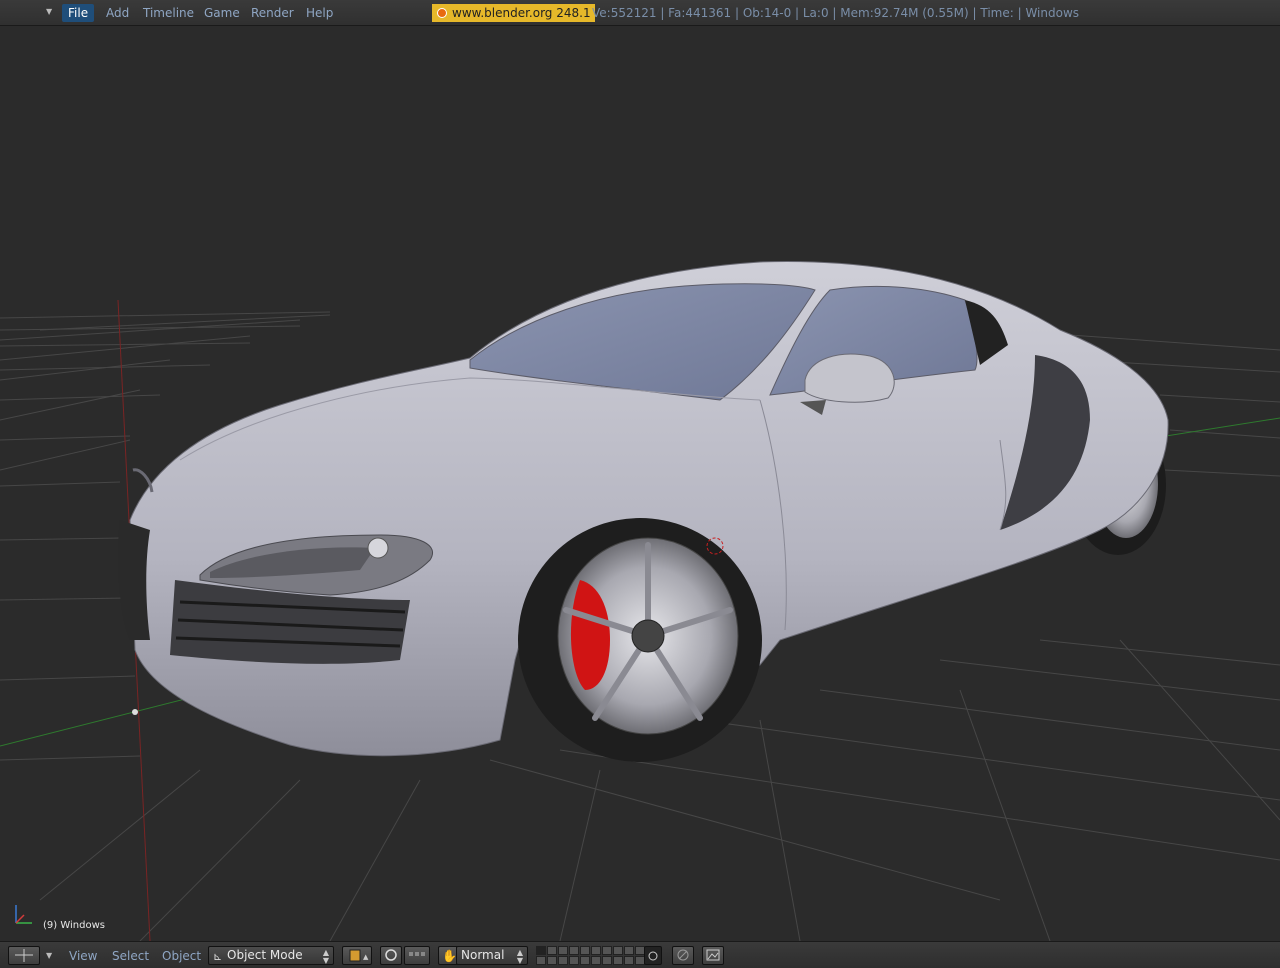  What do you see at coordinates (683, 955) in the screenshot?
I see `snap-icon` at bounding box center [683, 955].